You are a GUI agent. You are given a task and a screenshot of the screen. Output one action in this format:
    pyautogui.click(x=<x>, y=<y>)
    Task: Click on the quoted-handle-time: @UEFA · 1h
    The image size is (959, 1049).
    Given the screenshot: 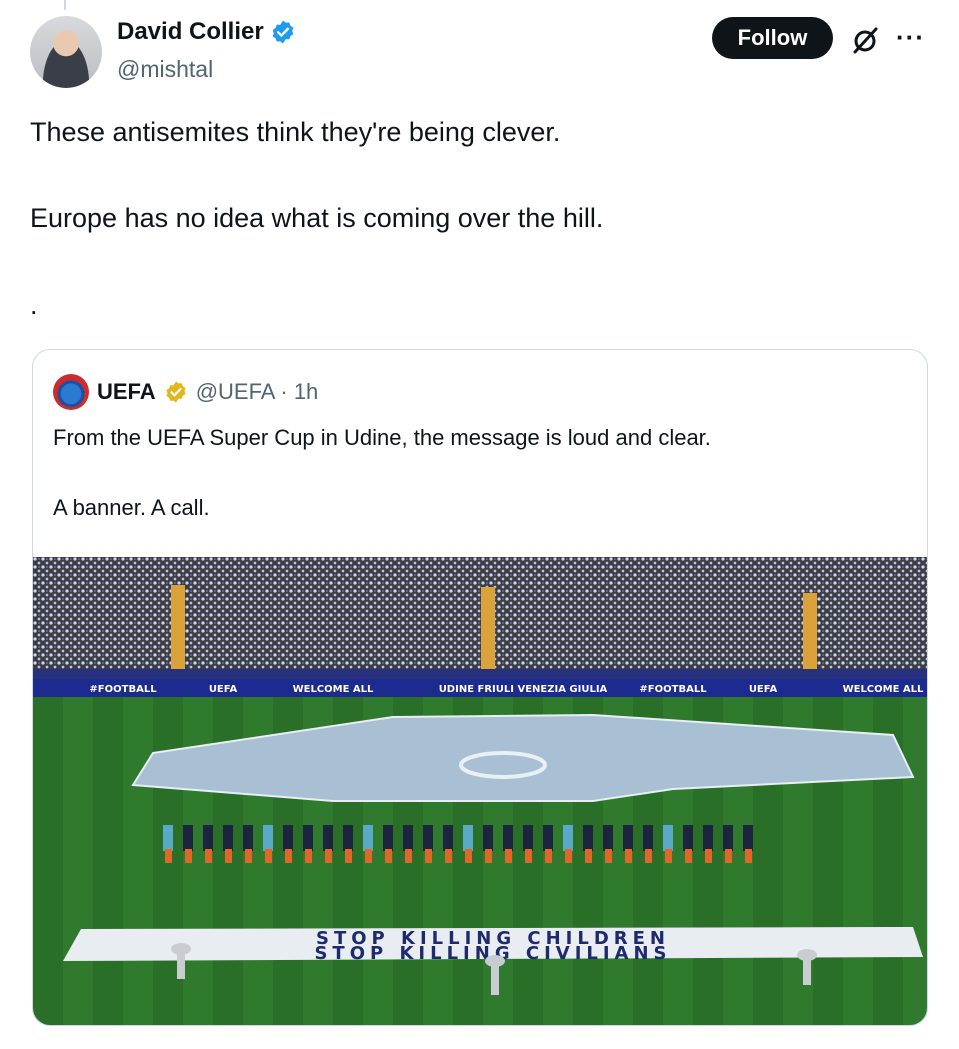 What is the action you would take?
    pyautogui.click(x=257, y=391)
    